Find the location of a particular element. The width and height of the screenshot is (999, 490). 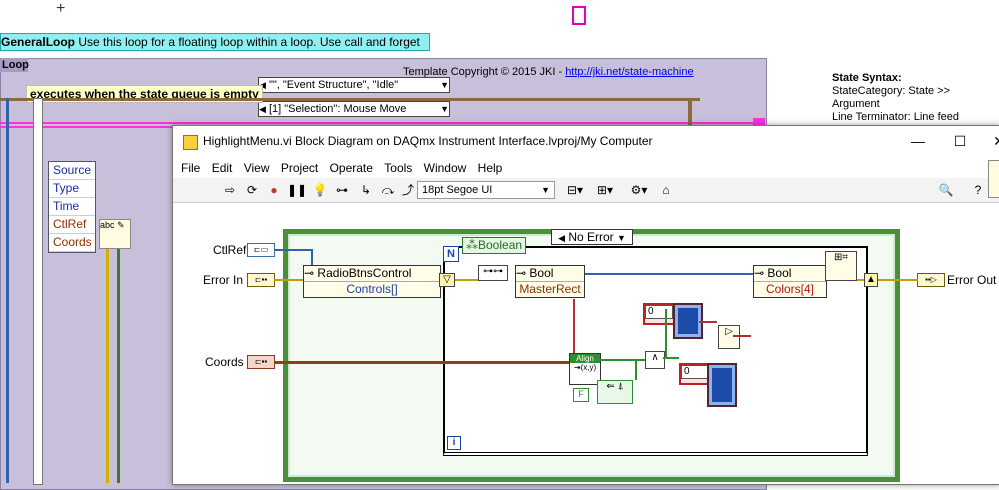

search-icon: 🔍 is located at coordinates (946, 190).